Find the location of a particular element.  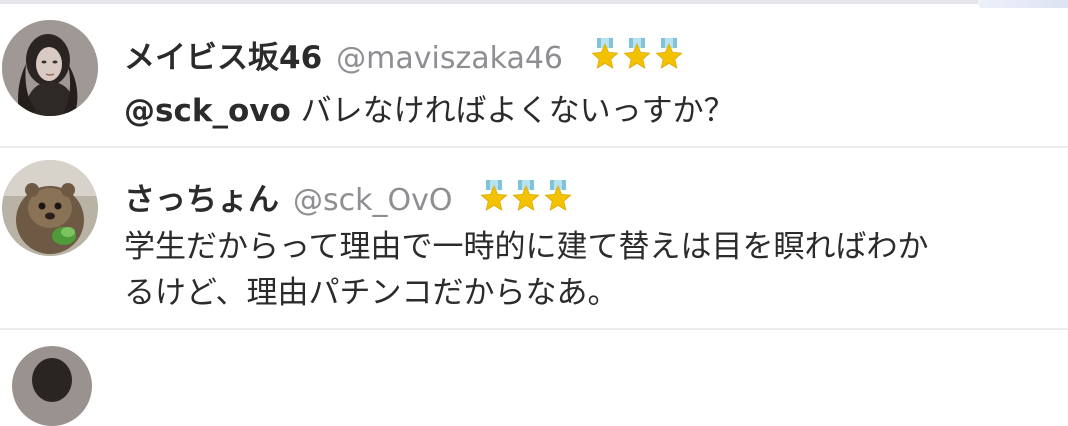

reply-text-line: るけど、理由パチンコだからなあ。 is located at coordinates (371, 293).